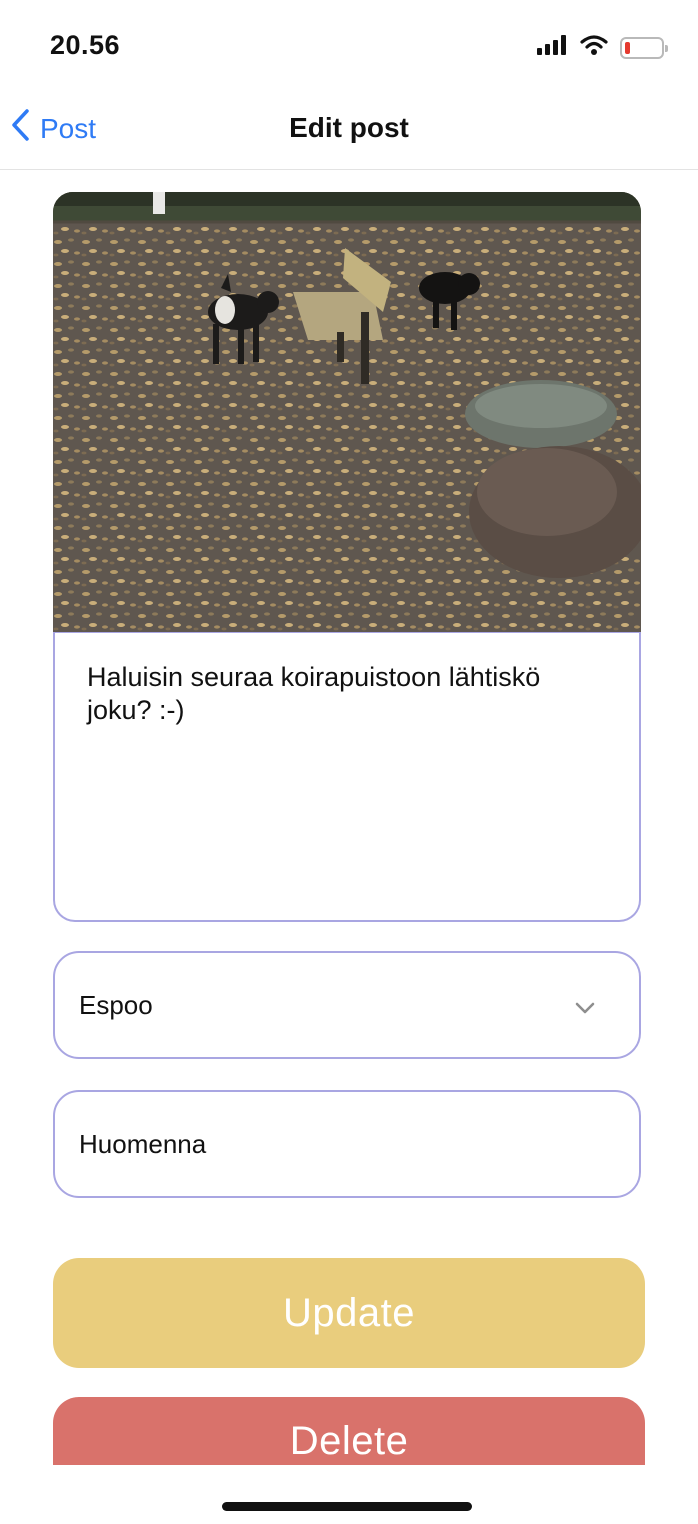  What do you see at coordinates (347, 1144) in the screenshot?
I see `date-input: Huomenna` at bounding box center [347, 1144].